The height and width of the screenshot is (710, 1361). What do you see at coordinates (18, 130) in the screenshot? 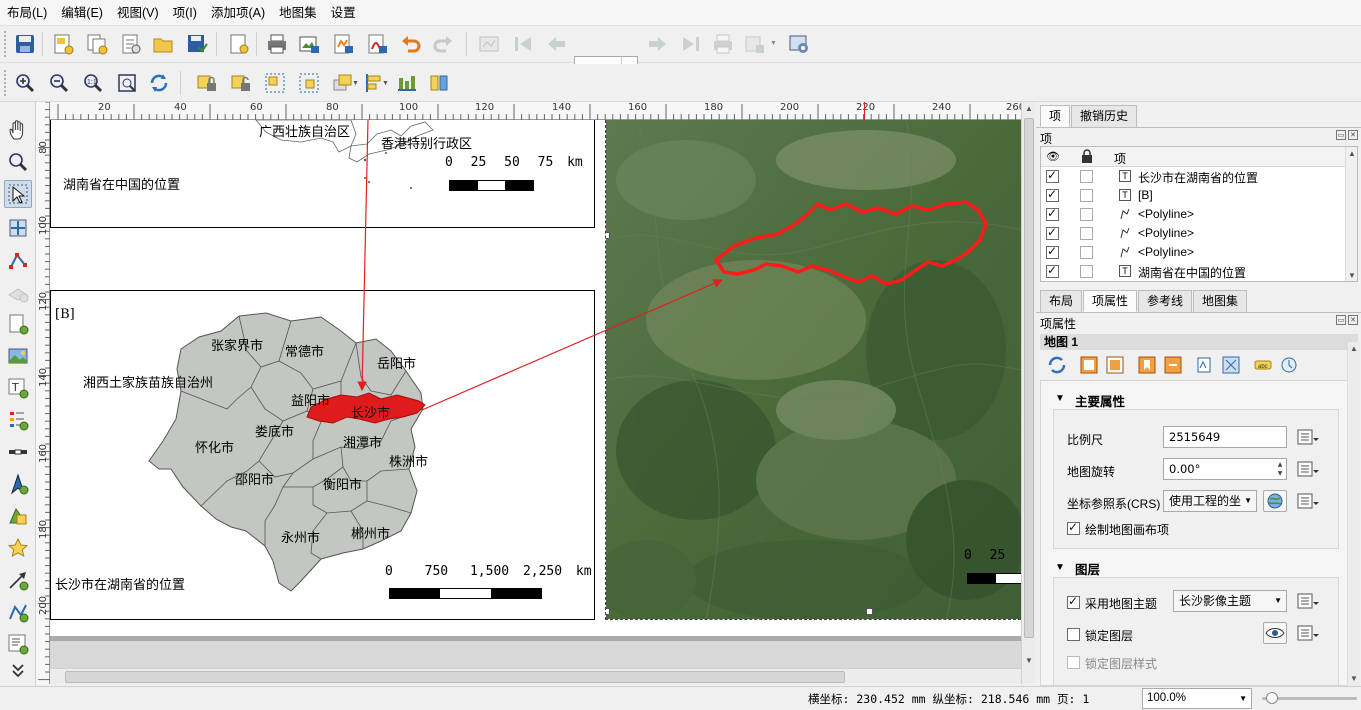
I see `pan-hand-icon` at bounding box center [18, 130].